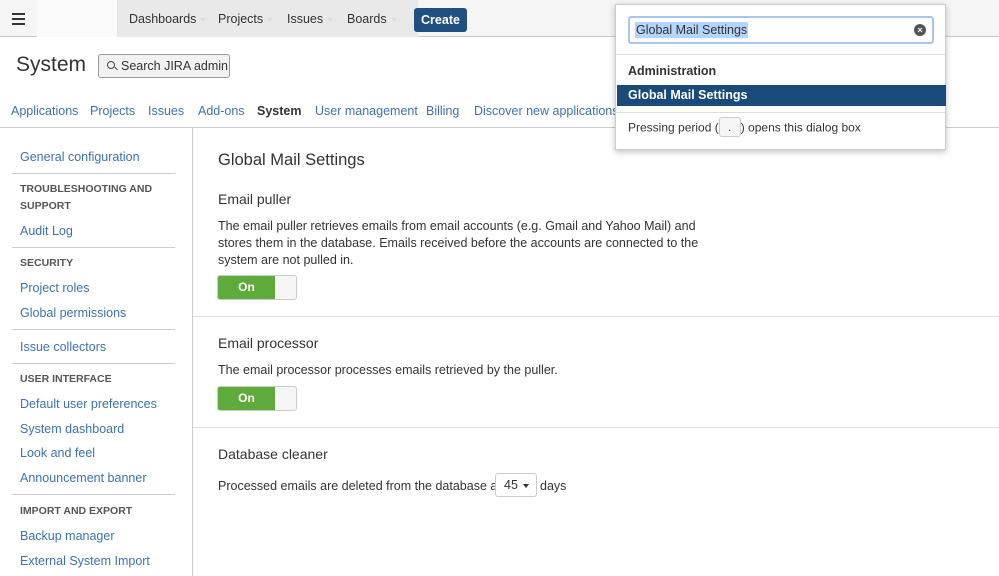 This screenshot has height=576, width=999. I want to click on sidebar-item-default-user-preferences: Default user preferences, so click(88, 404).